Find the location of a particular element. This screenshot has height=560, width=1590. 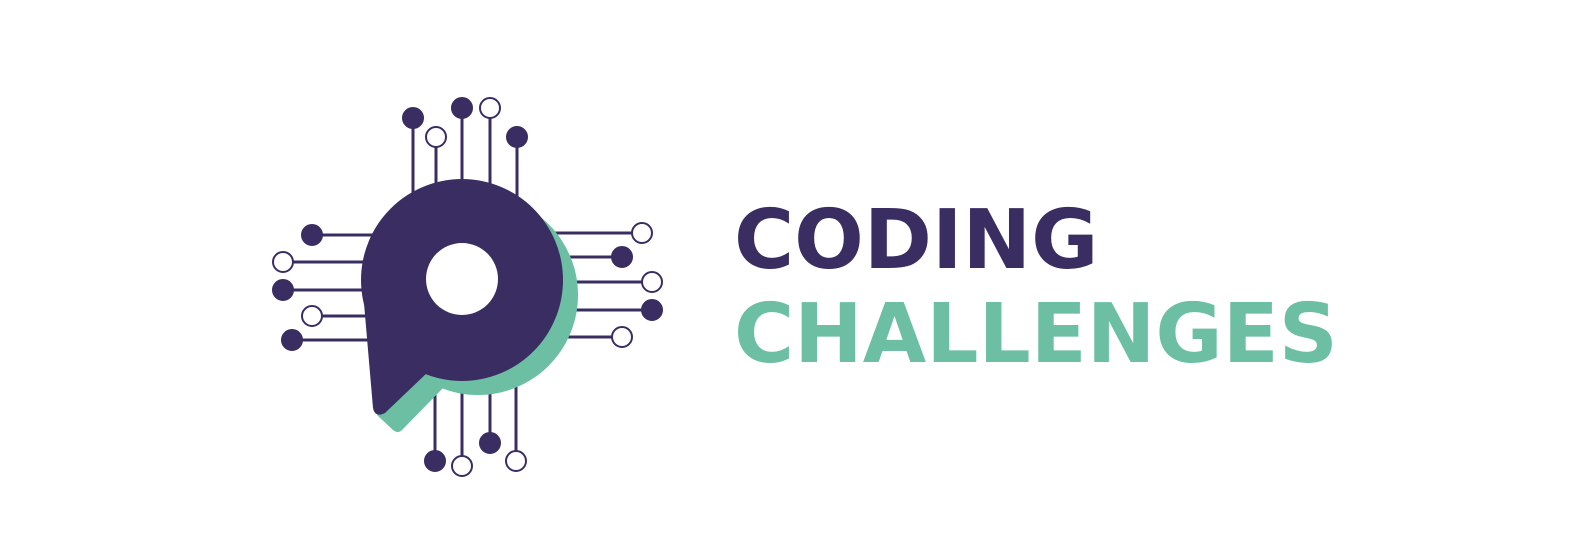

p-hole is located at coordinates (462, 279).